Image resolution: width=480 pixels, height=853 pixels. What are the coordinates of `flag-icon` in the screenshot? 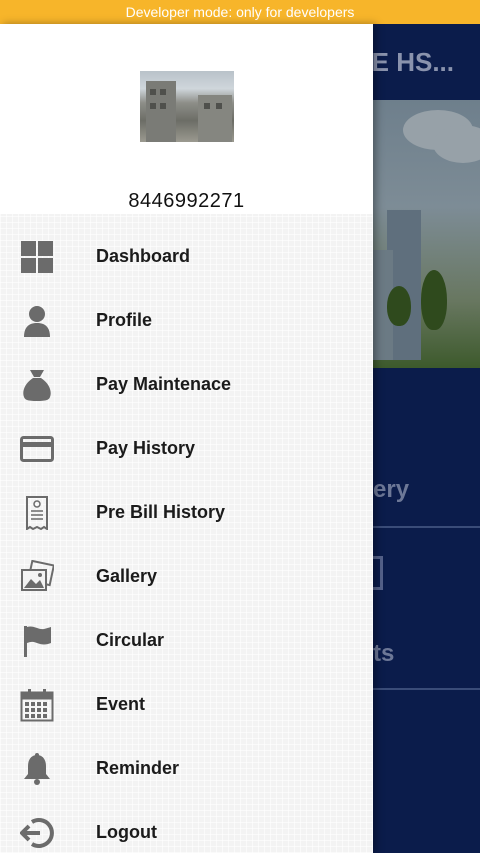 It's located at (37, 641).